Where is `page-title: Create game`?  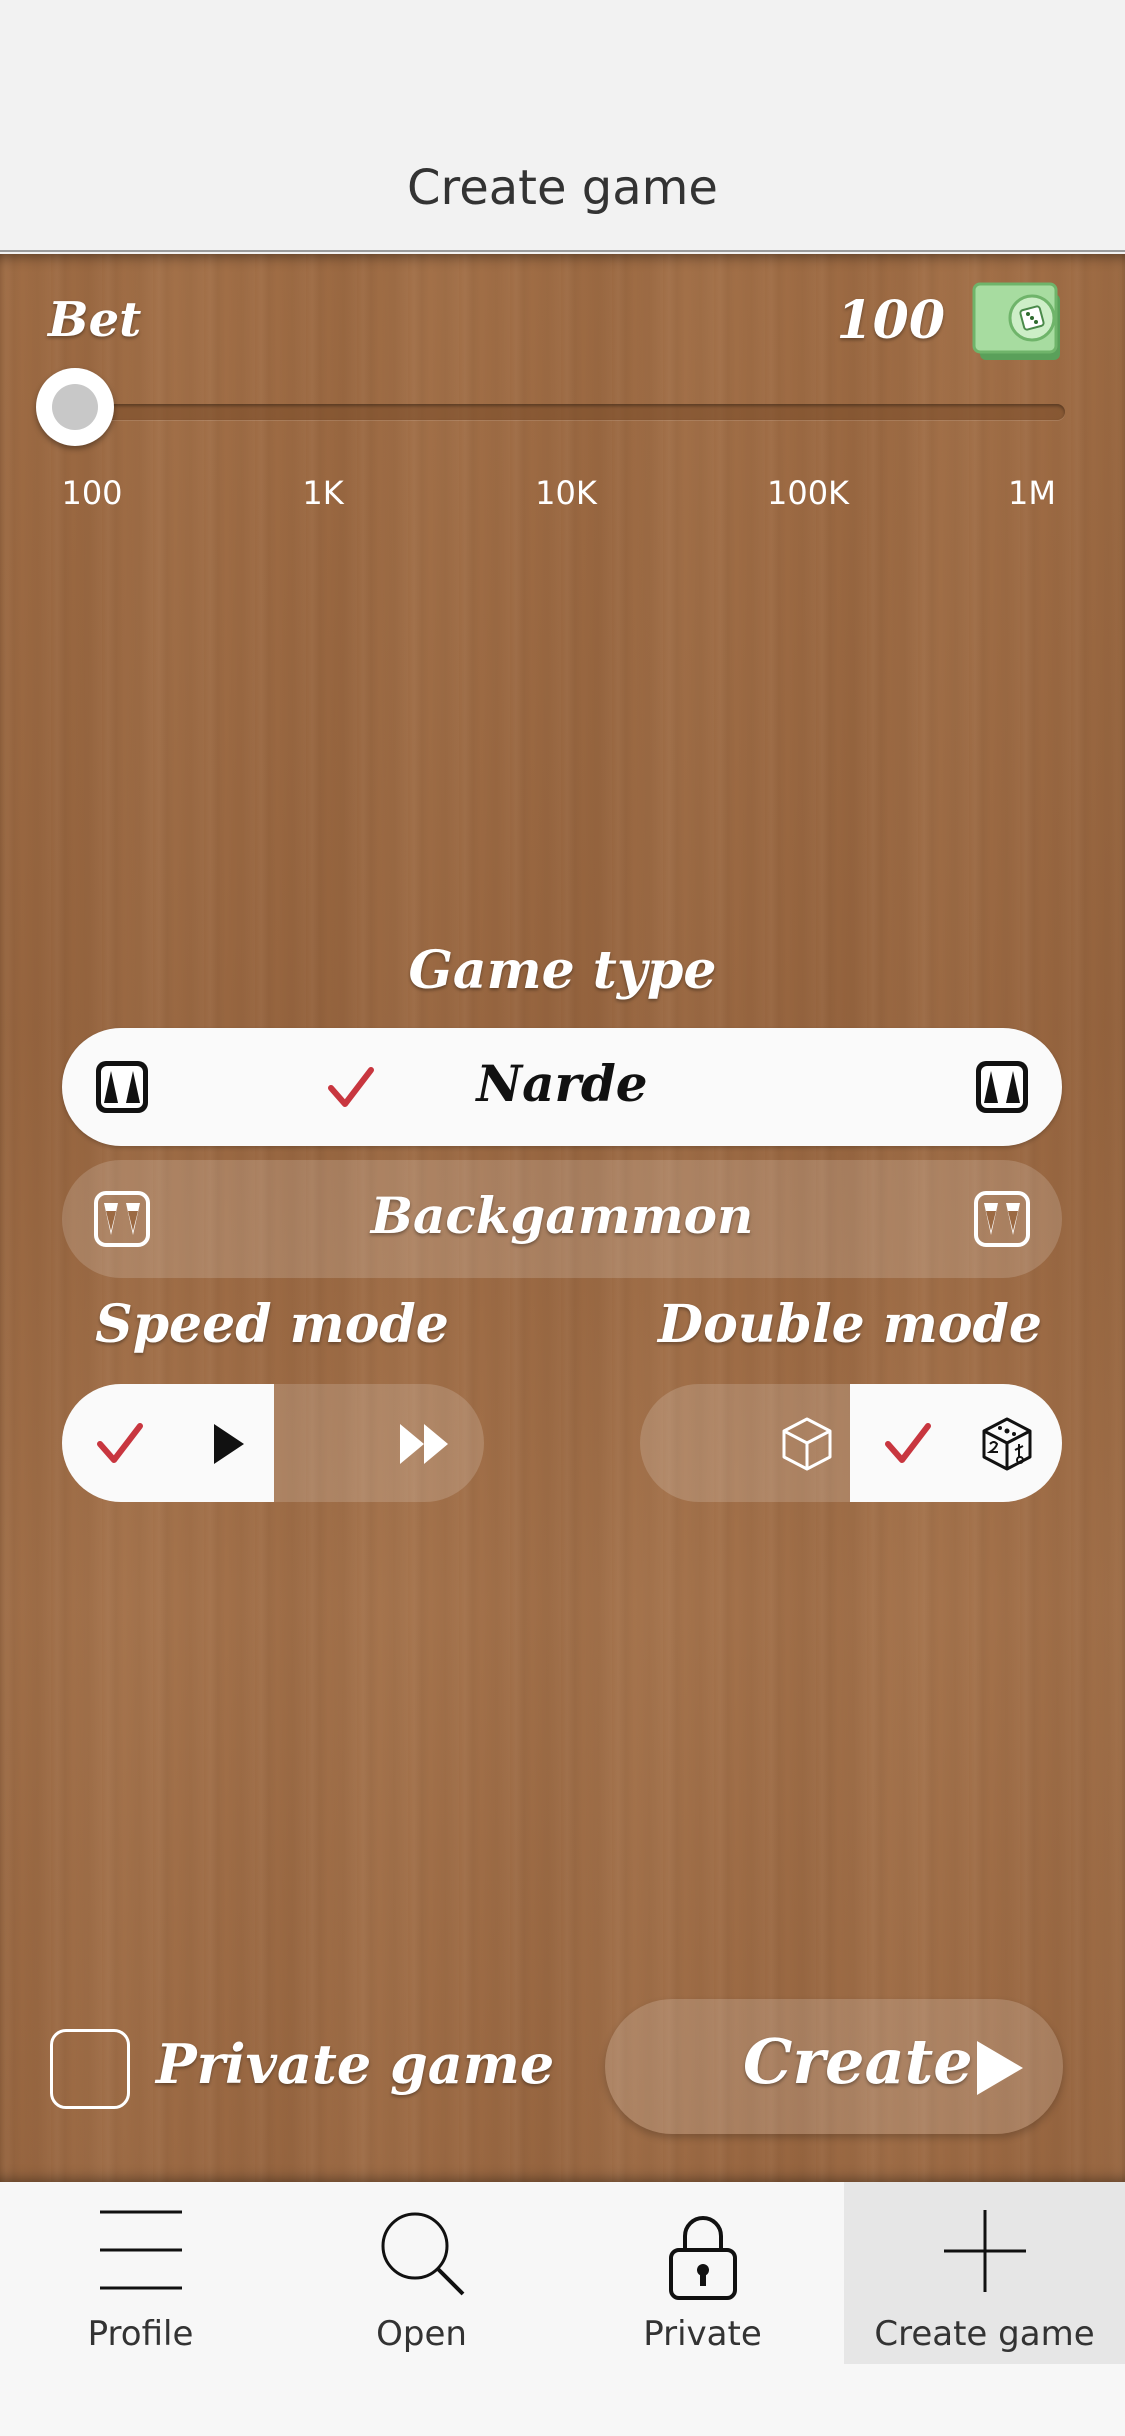 page-title: Create game is located at coordinates (562, 188).